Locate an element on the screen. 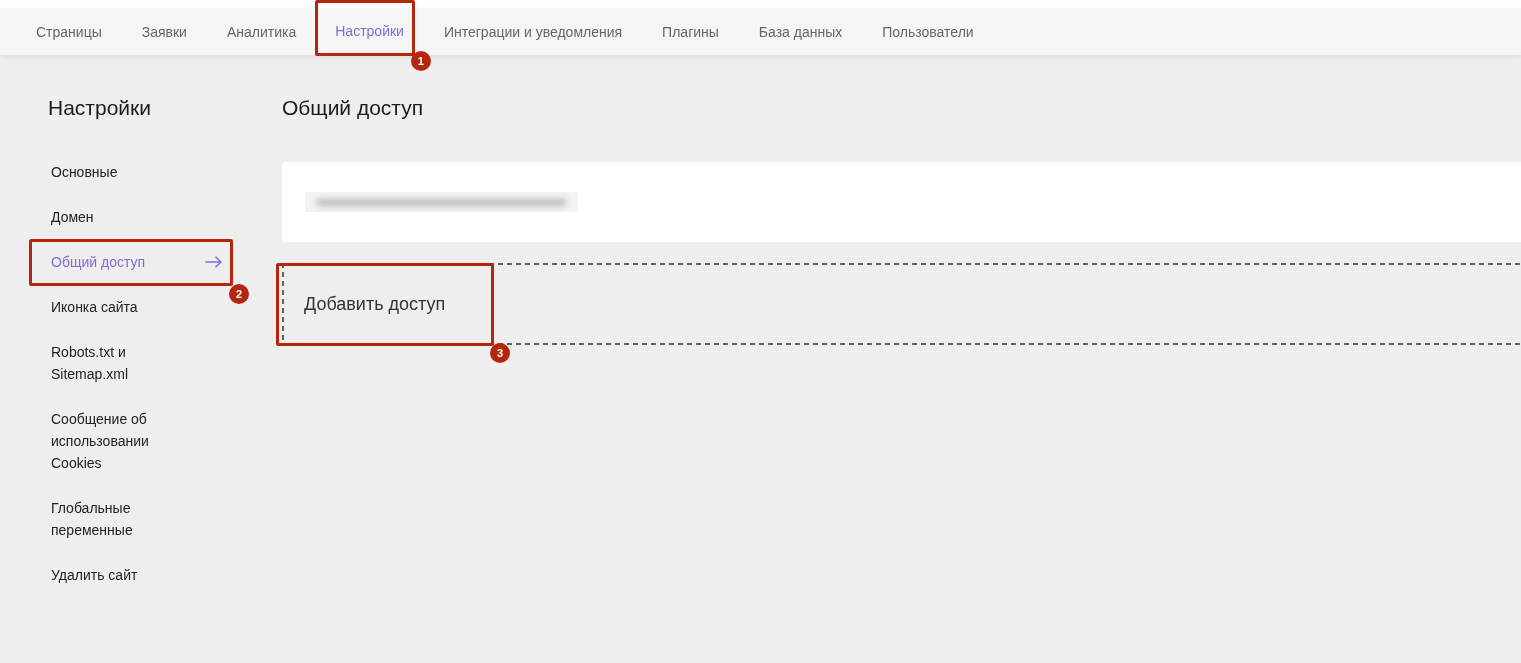 The height and width of the screenshot is (663, 1521). sidebar-item: Общий доступ is located at coordinates (136, 262).